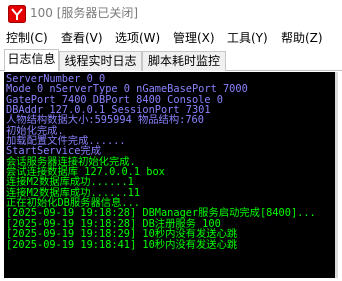 The width and height of the screenshot is (342, 281). Describe the element at coordinates (82, 38) in the screenshot. I see `menu-view: 查看(V)` at that location.